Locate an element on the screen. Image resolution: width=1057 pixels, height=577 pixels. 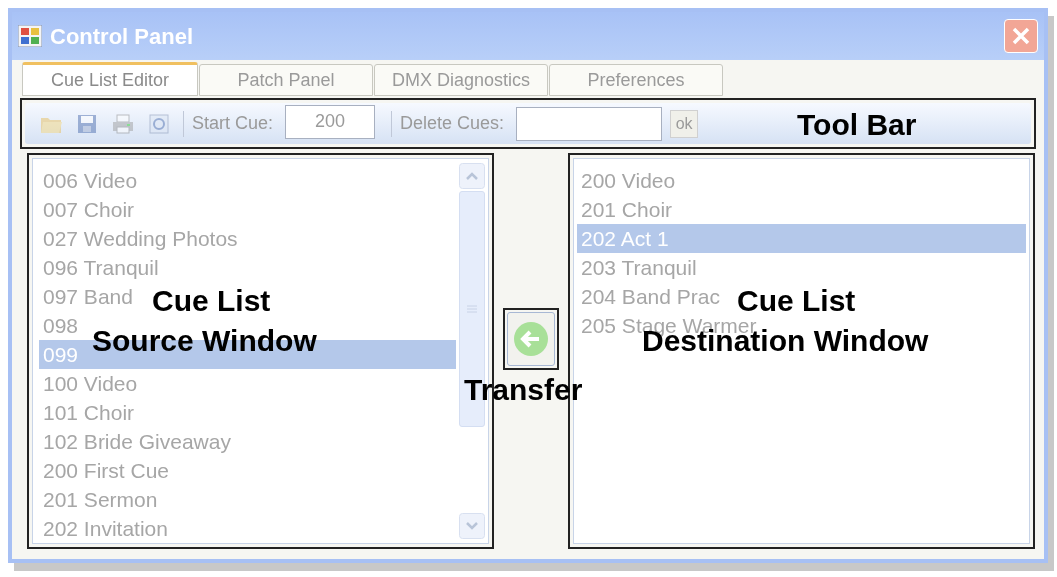
scroll-down-icon is located at coordinates (472, 526).